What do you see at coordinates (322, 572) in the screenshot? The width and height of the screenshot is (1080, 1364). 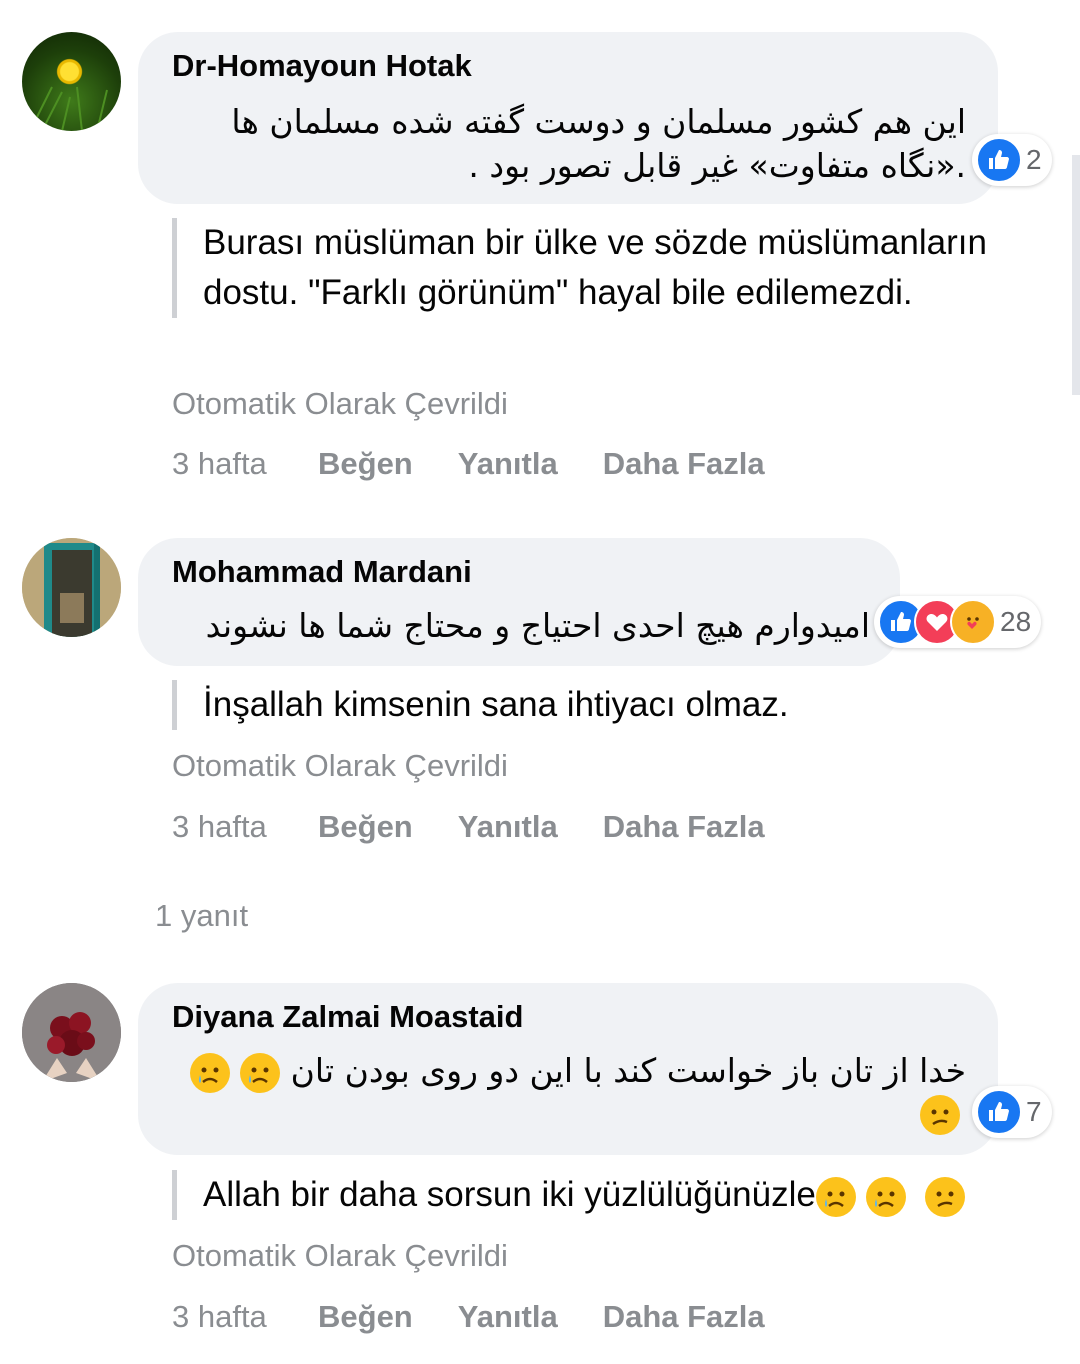 I see `comment-author: Mohammad Mardani` at bounding box center [322, 572].